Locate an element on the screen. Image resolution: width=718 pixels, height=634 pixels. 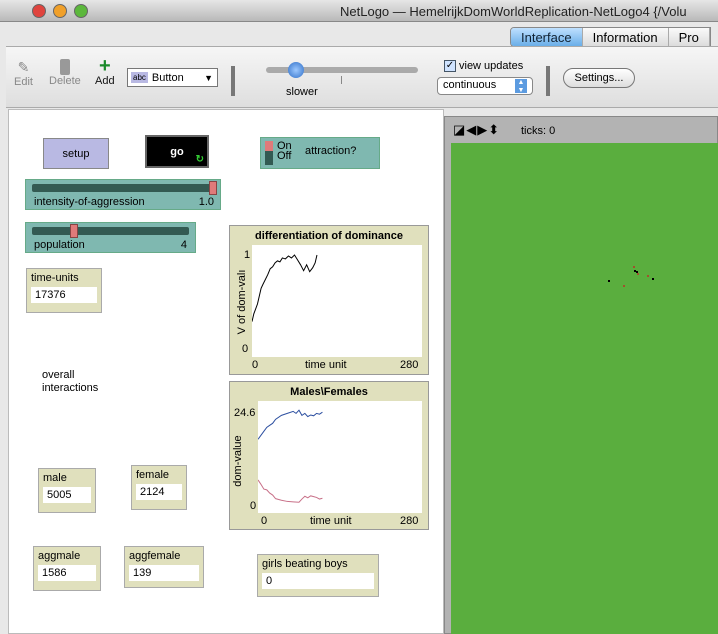
delete-button: Delete is located at coordinates (65, 73).